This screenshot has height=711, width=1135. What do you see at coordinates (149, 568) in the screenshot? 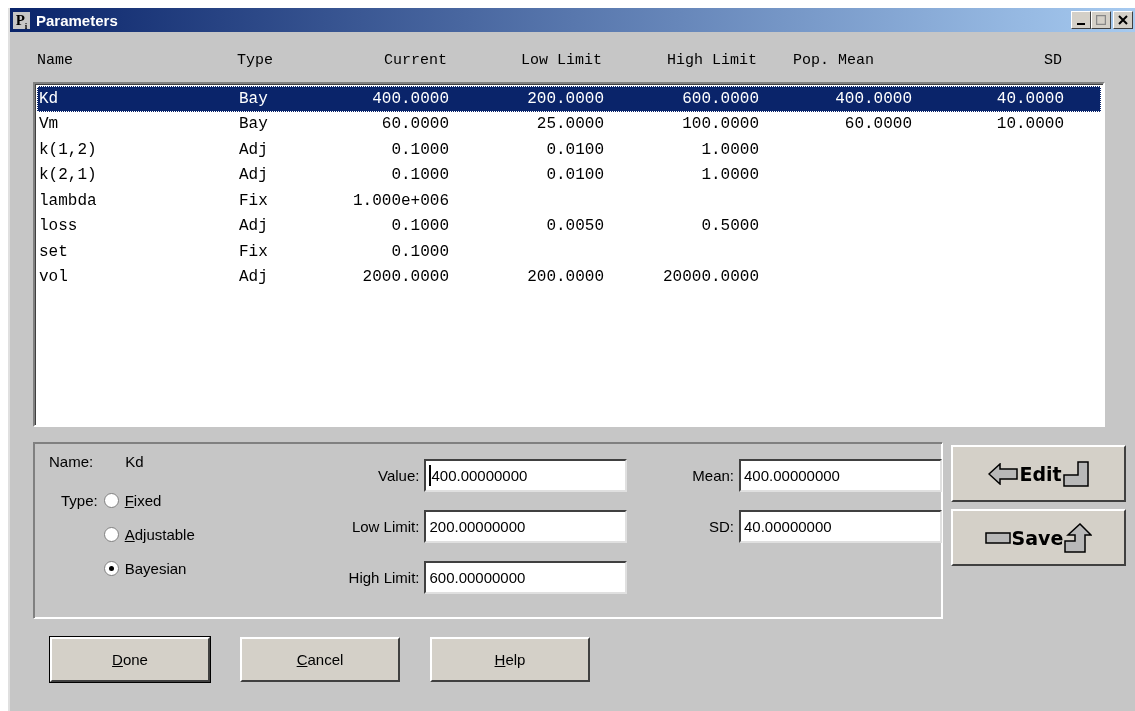
I see `type-radio: Bayesian` at bounding box center [149, 568].